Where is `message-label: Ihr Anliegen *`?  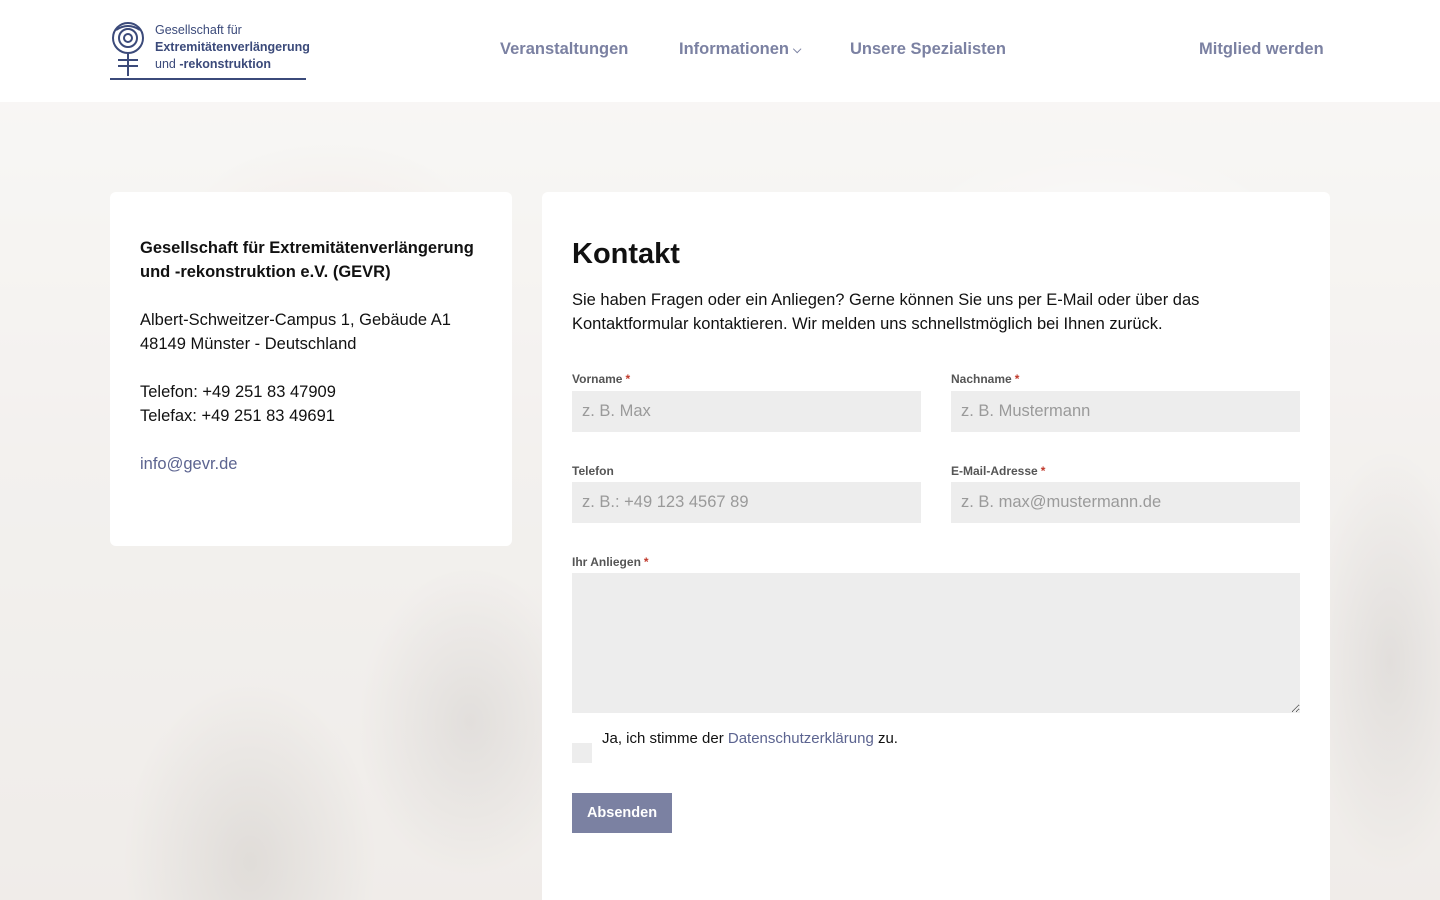 message-label: Ihr Anliegen * is located at coordinates (610, 562).